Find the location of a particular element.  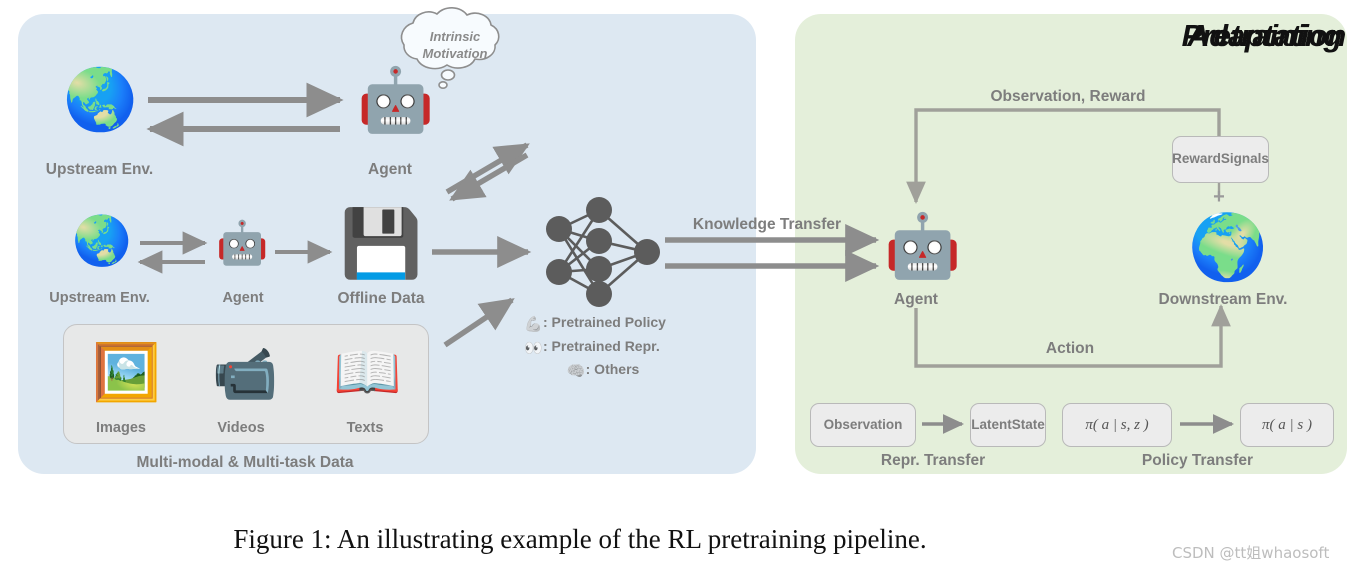

flexed-biceps-icon: 💪 is located at coordinates (533, 324).